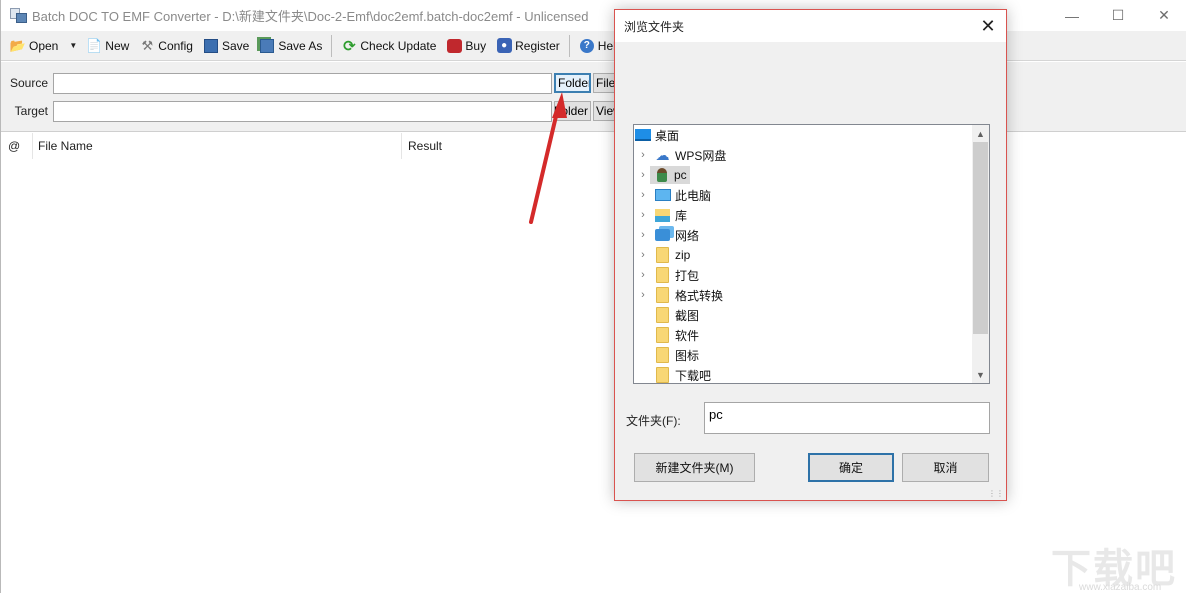 The width and height of the screenshot is (1186, 594). Describe the element at coordinates (73, 45) in the screenshot. I see `open-dropdown-icon: ▼` at that location.